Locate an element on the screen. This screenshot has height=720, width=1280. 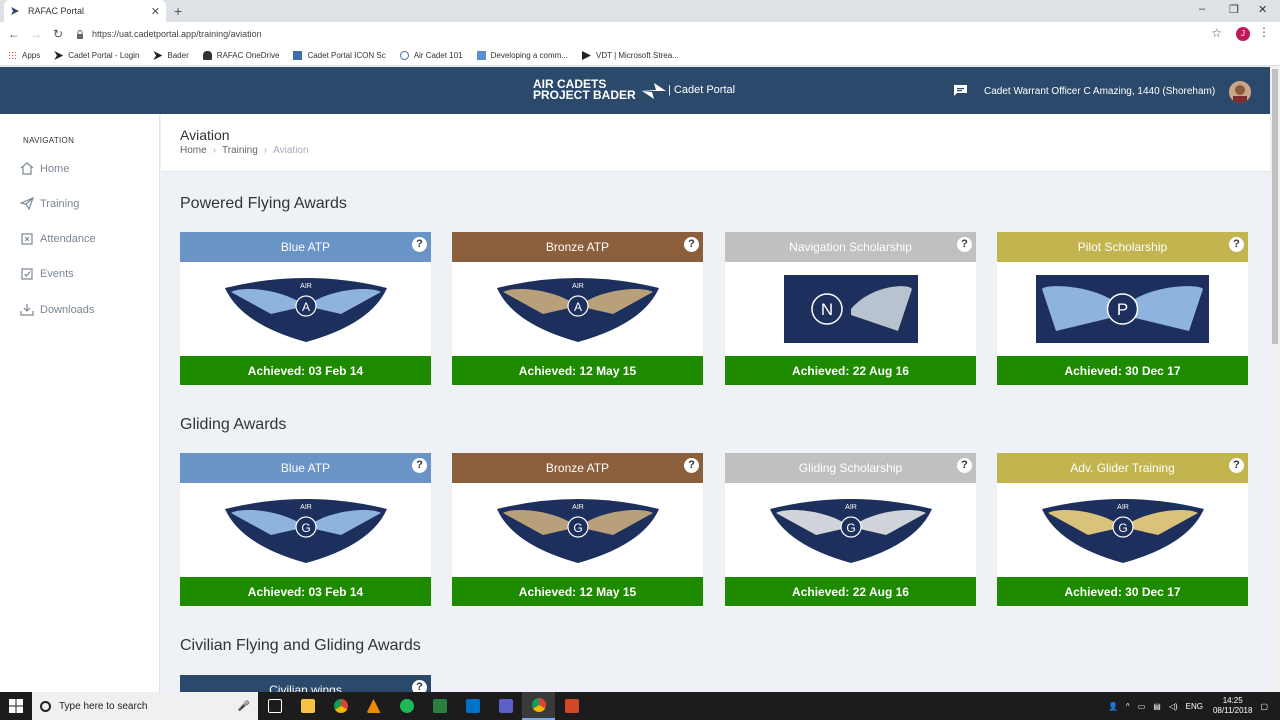
sidebar-item-attendance: Attendance is located at coordinates (58, 238).